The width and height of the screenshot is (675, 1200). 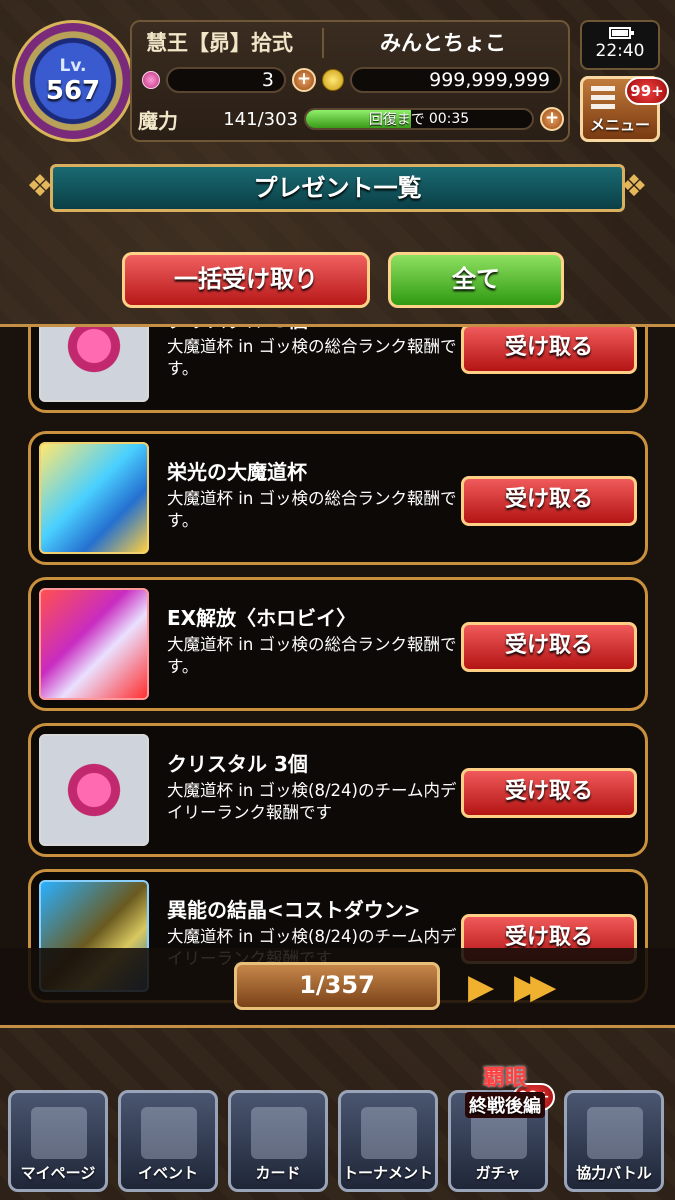 What do you see at coordinates (226, 80) in the screenshot?
I see `crystal-count: 3` at bounding box center [226, 80].